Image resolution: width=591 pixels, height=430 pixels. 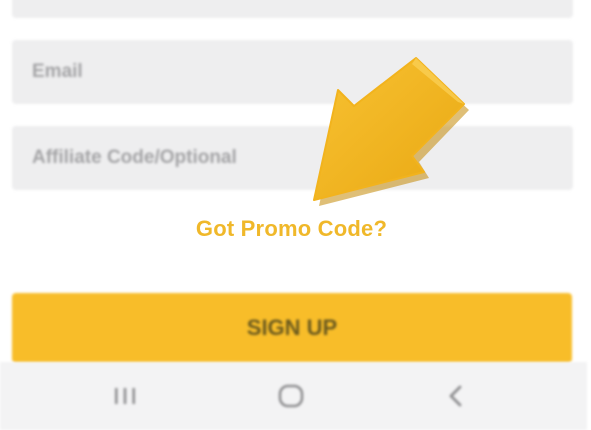 I want to click on recents-icon, so click(x=125, y=396).